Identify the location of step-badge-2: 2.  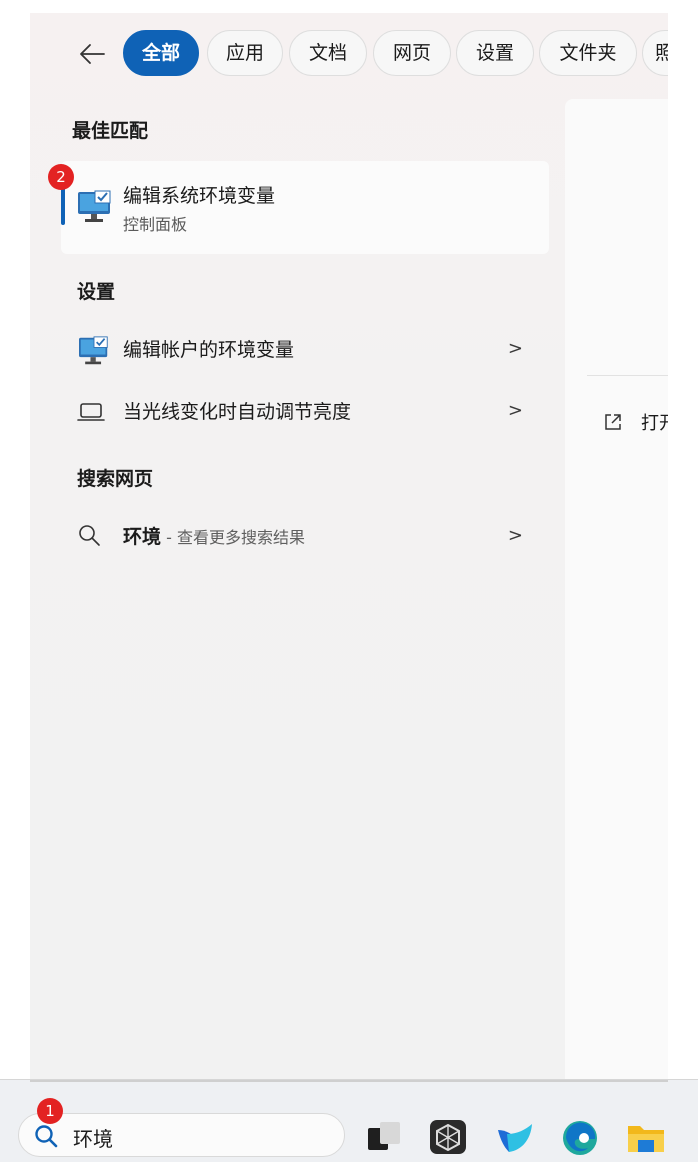
(61, 177).